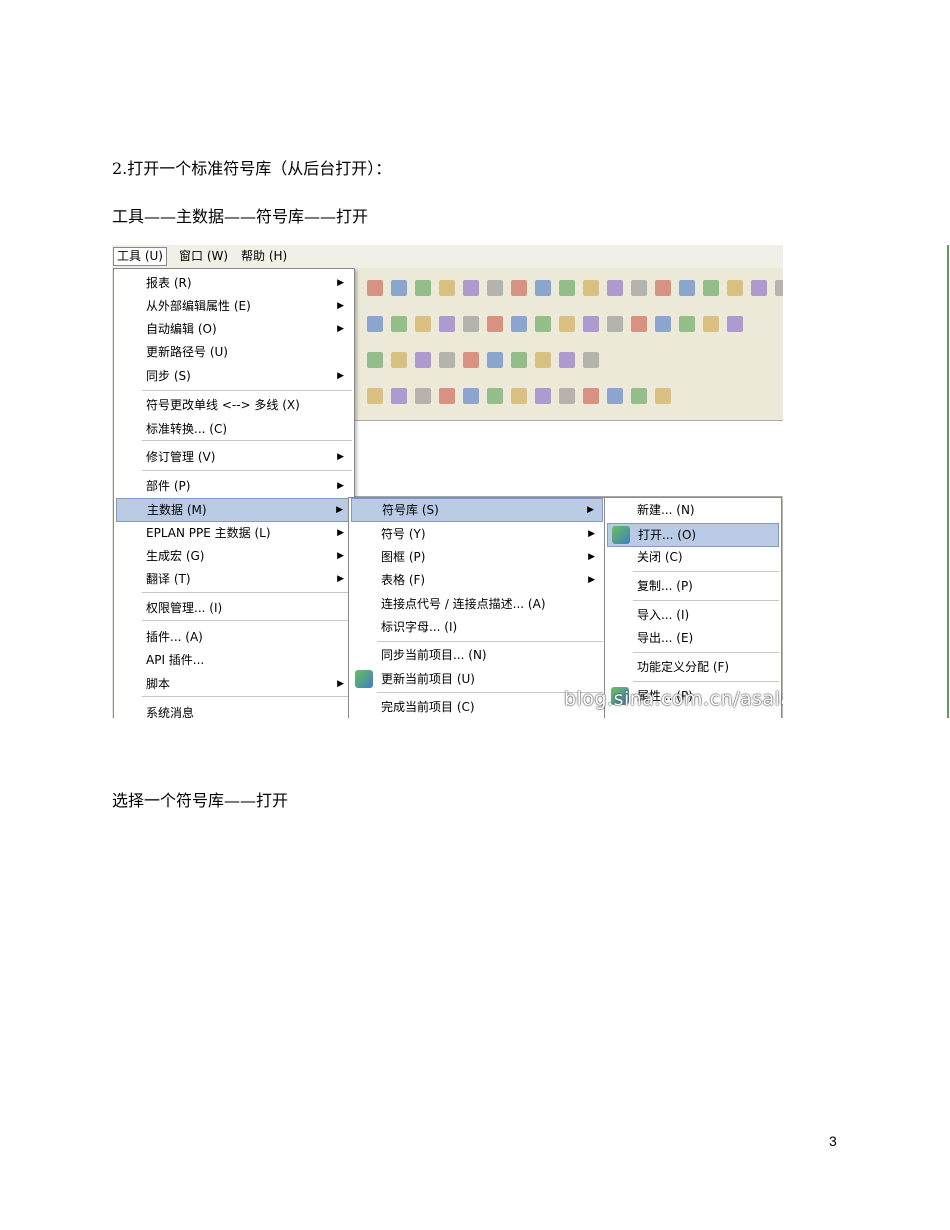  Describe the element at coordinates (234, 510) in the screenshot. I see `tools-menu-item: 主数据 (M) ▶` at that location.